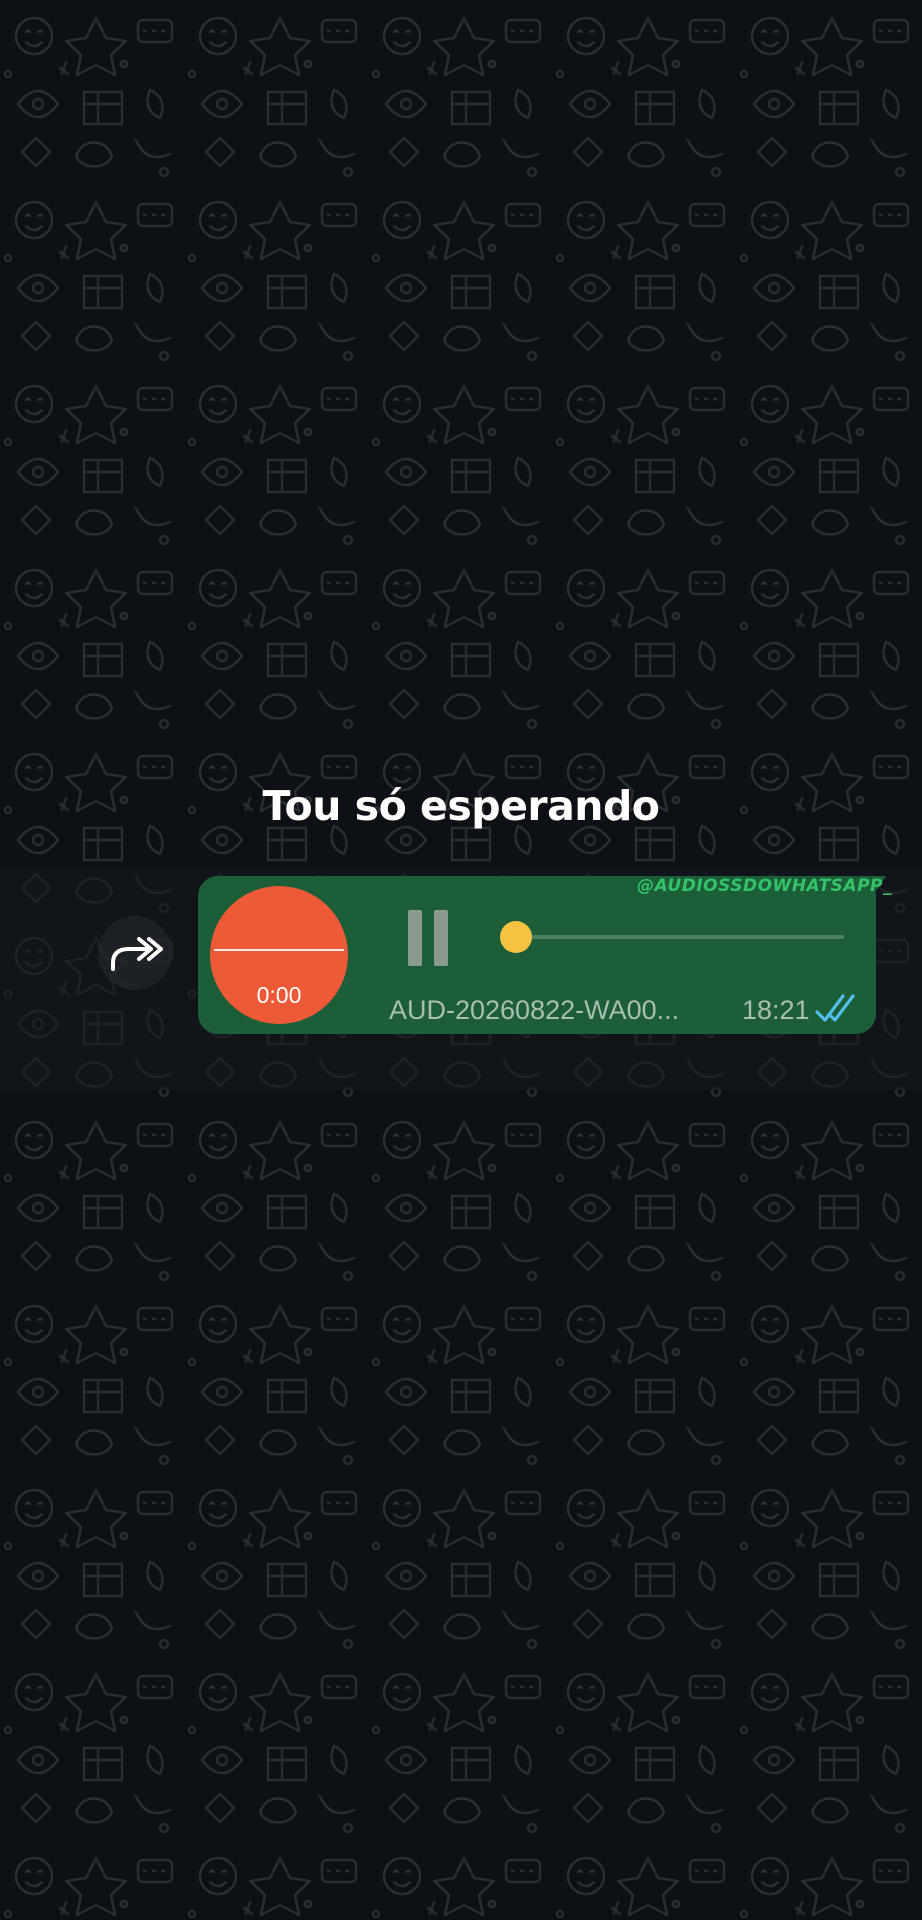  I want to click on audio-progress-thumb, so click(516, 937).